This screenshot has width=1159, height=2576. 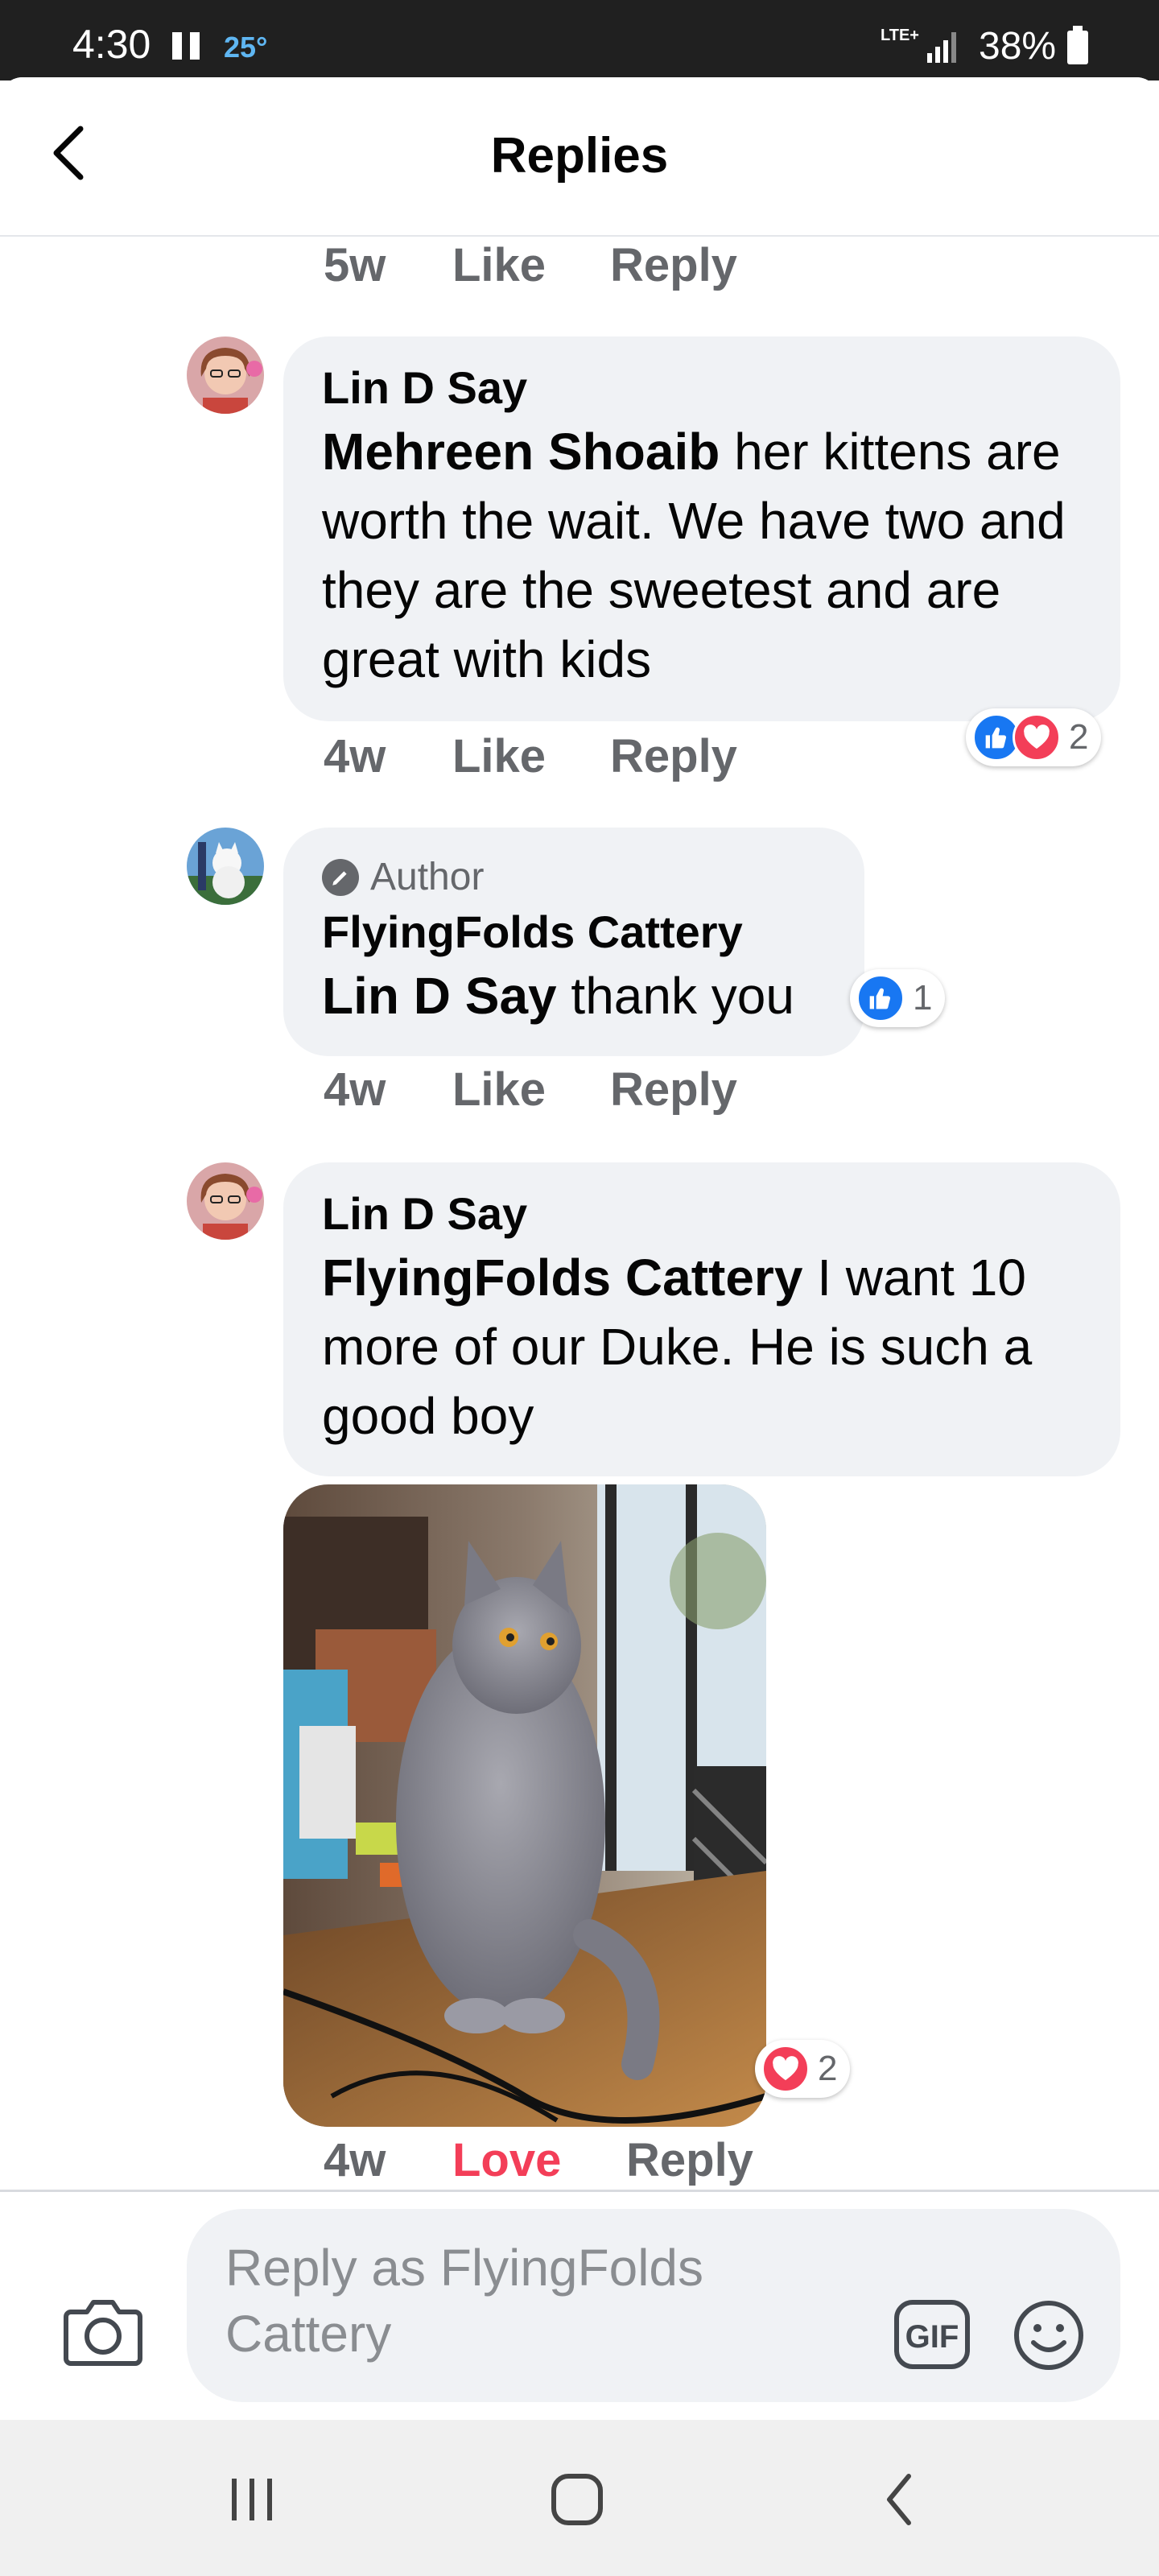 I want to click on mention: Mehreen Shoaib, so click(x=521, y=452).